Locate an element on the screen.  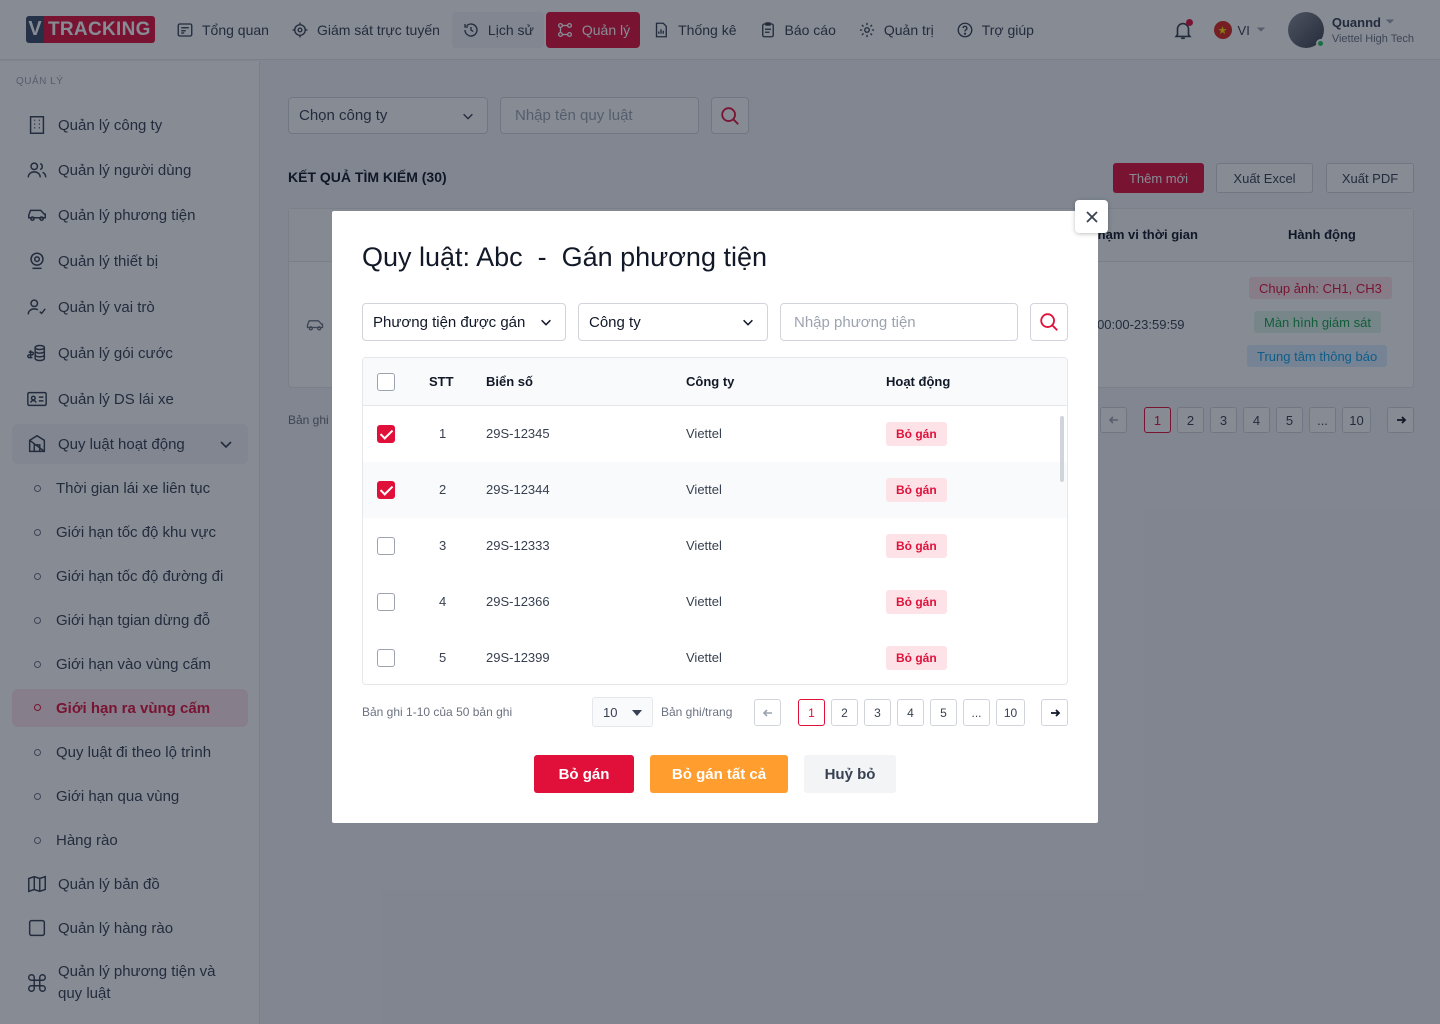
modal-title: Quy luật: Abc - Gán phương tiện is located at coordinates (564, 257).